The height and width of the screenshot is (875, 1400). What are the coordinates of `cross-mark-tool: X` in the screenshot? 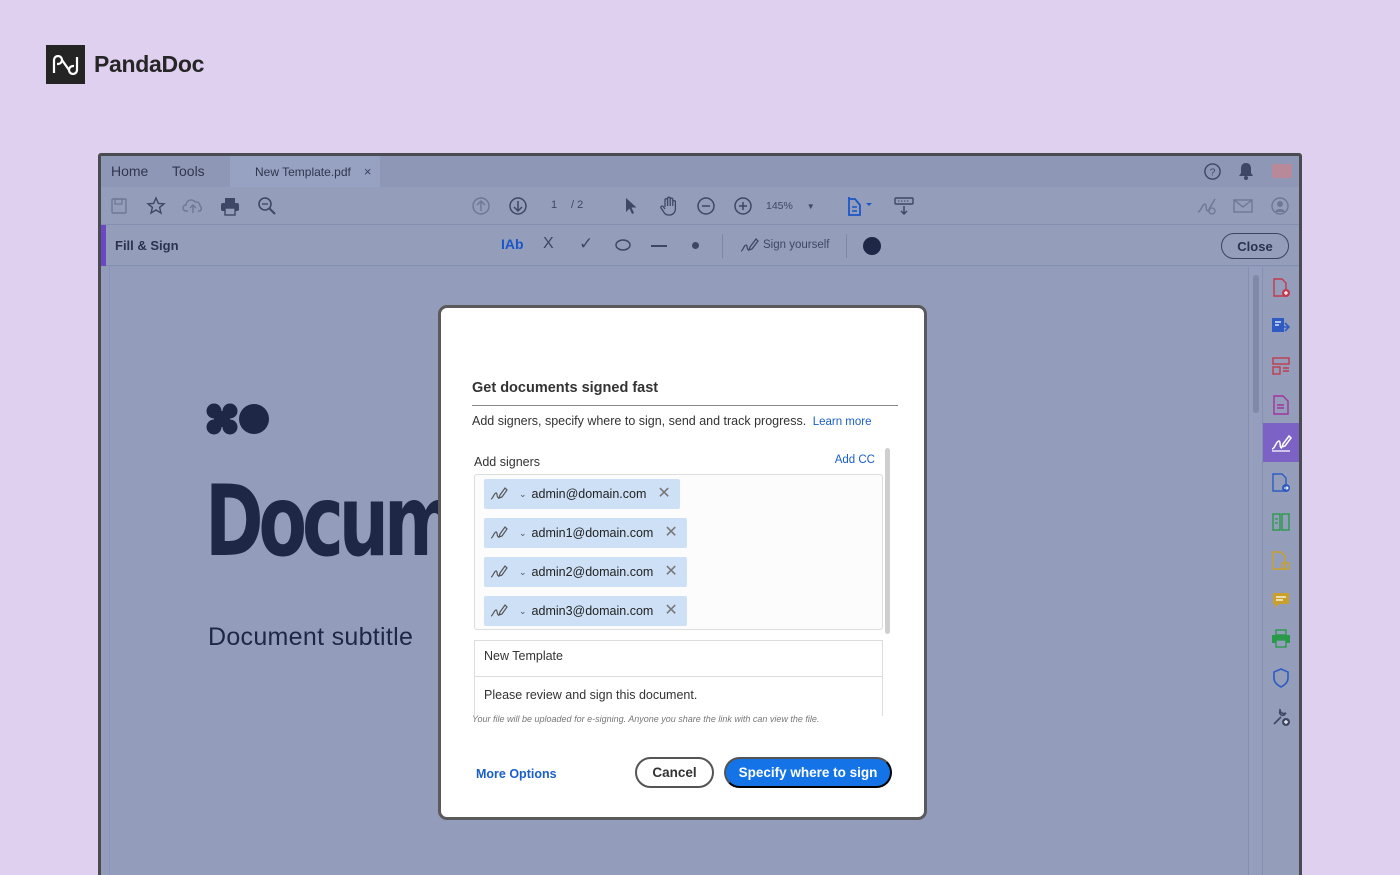 It's located at (548, 244).